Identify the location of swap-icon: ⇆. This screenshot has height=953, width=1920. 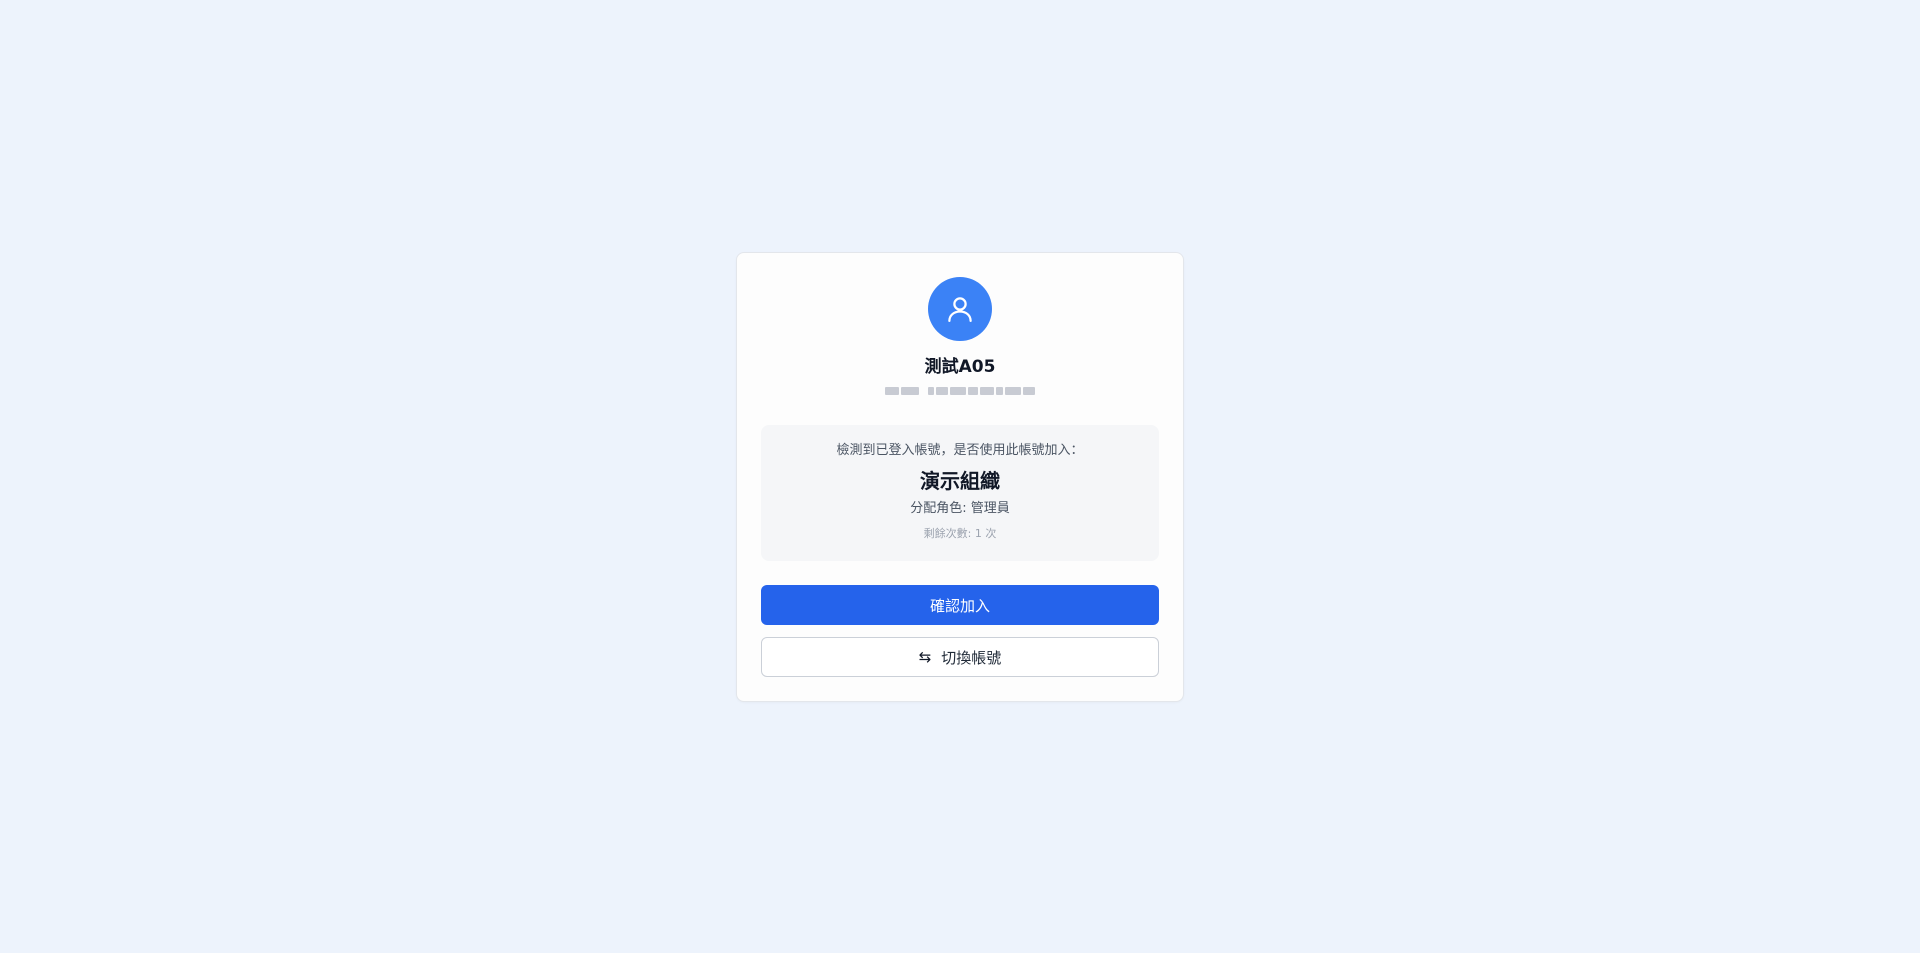
(925, 657).